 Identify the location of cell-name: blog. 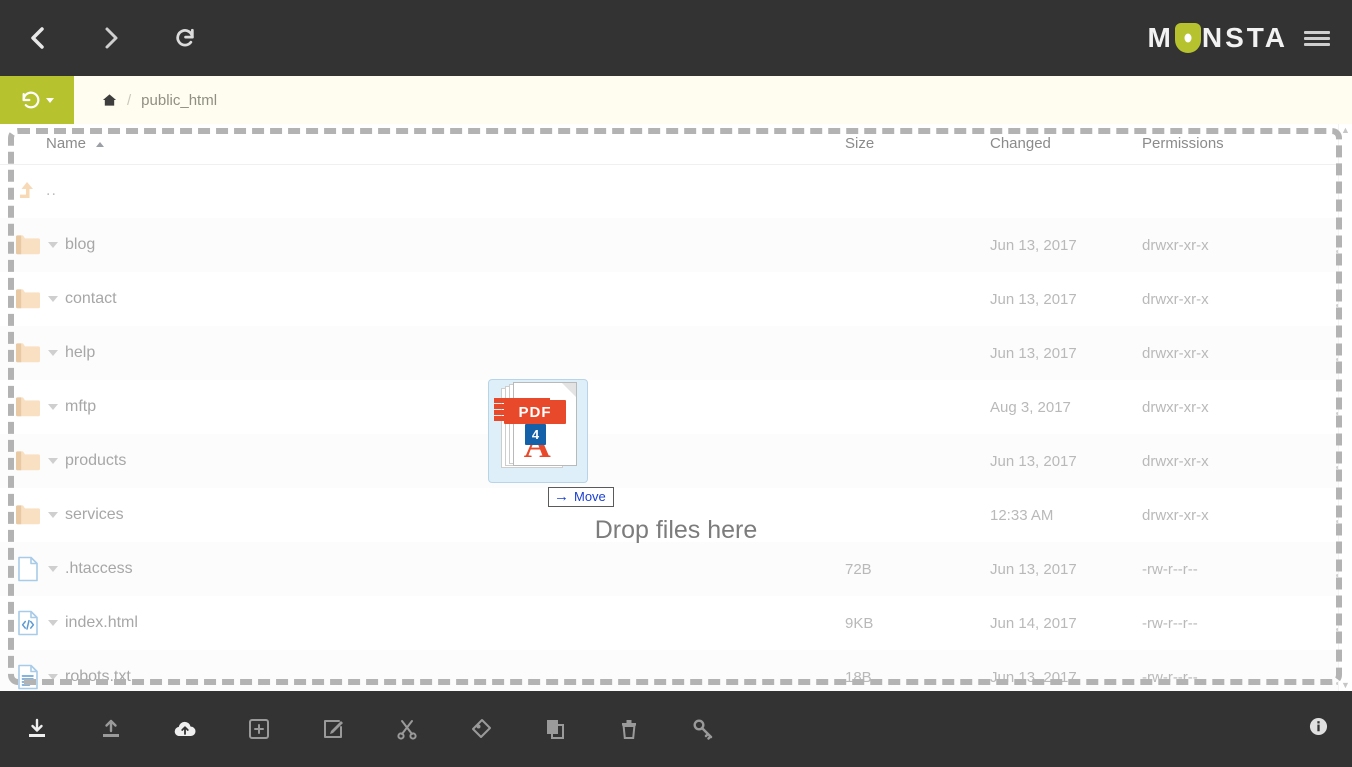
(422, 245).